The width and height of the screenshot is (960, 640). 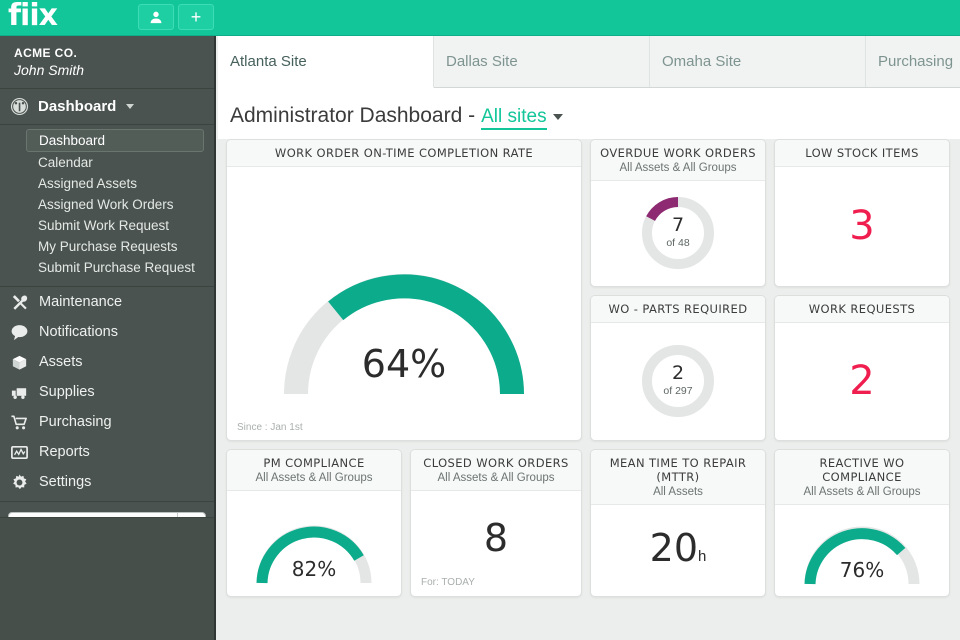 I want to click on sidebar-item-purchasing: Purchasing, so click(x=107, y=422).